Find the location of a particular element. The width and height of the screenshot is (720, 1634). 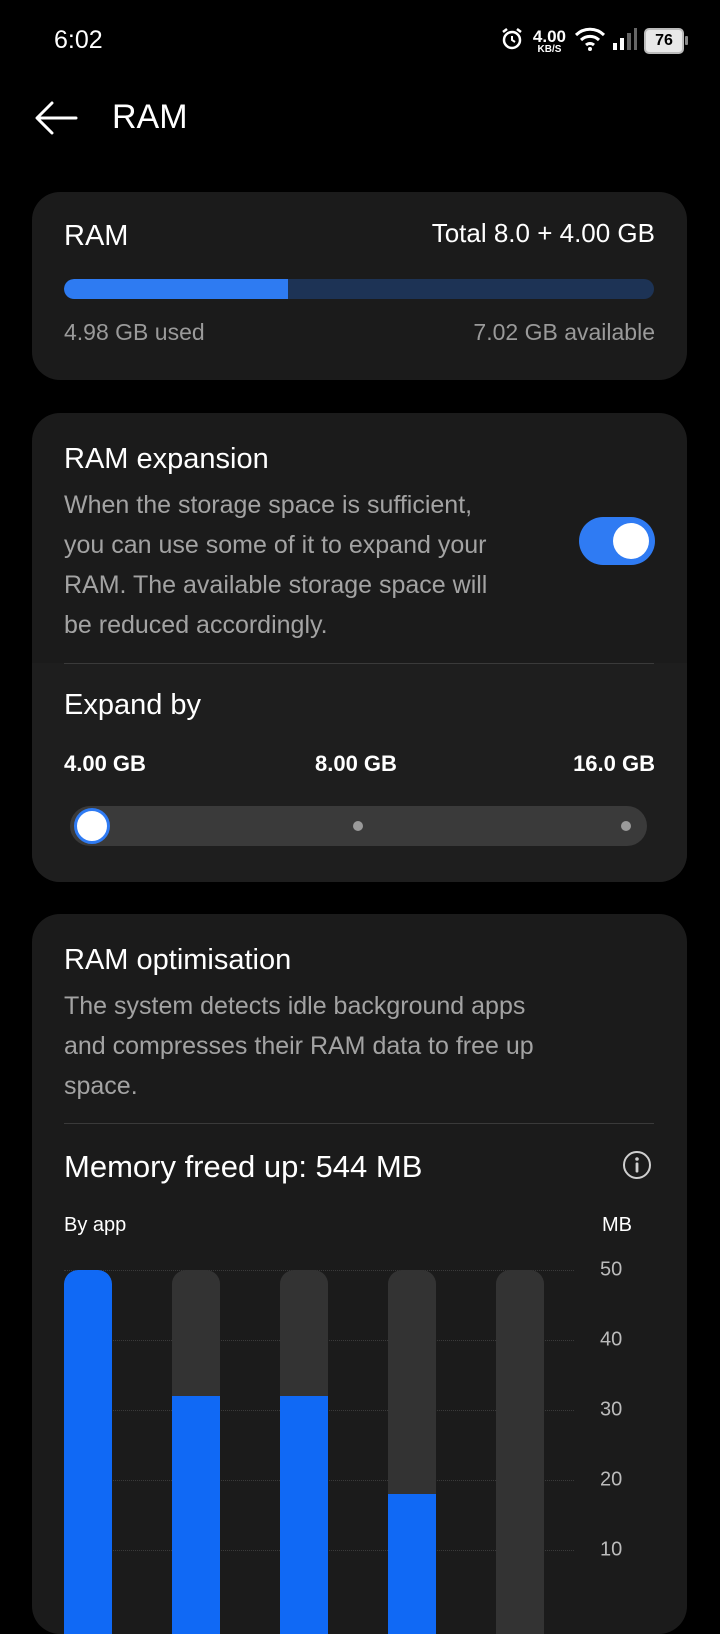

ram-available: 7.02 GB available is located at coordinates (564, 332).